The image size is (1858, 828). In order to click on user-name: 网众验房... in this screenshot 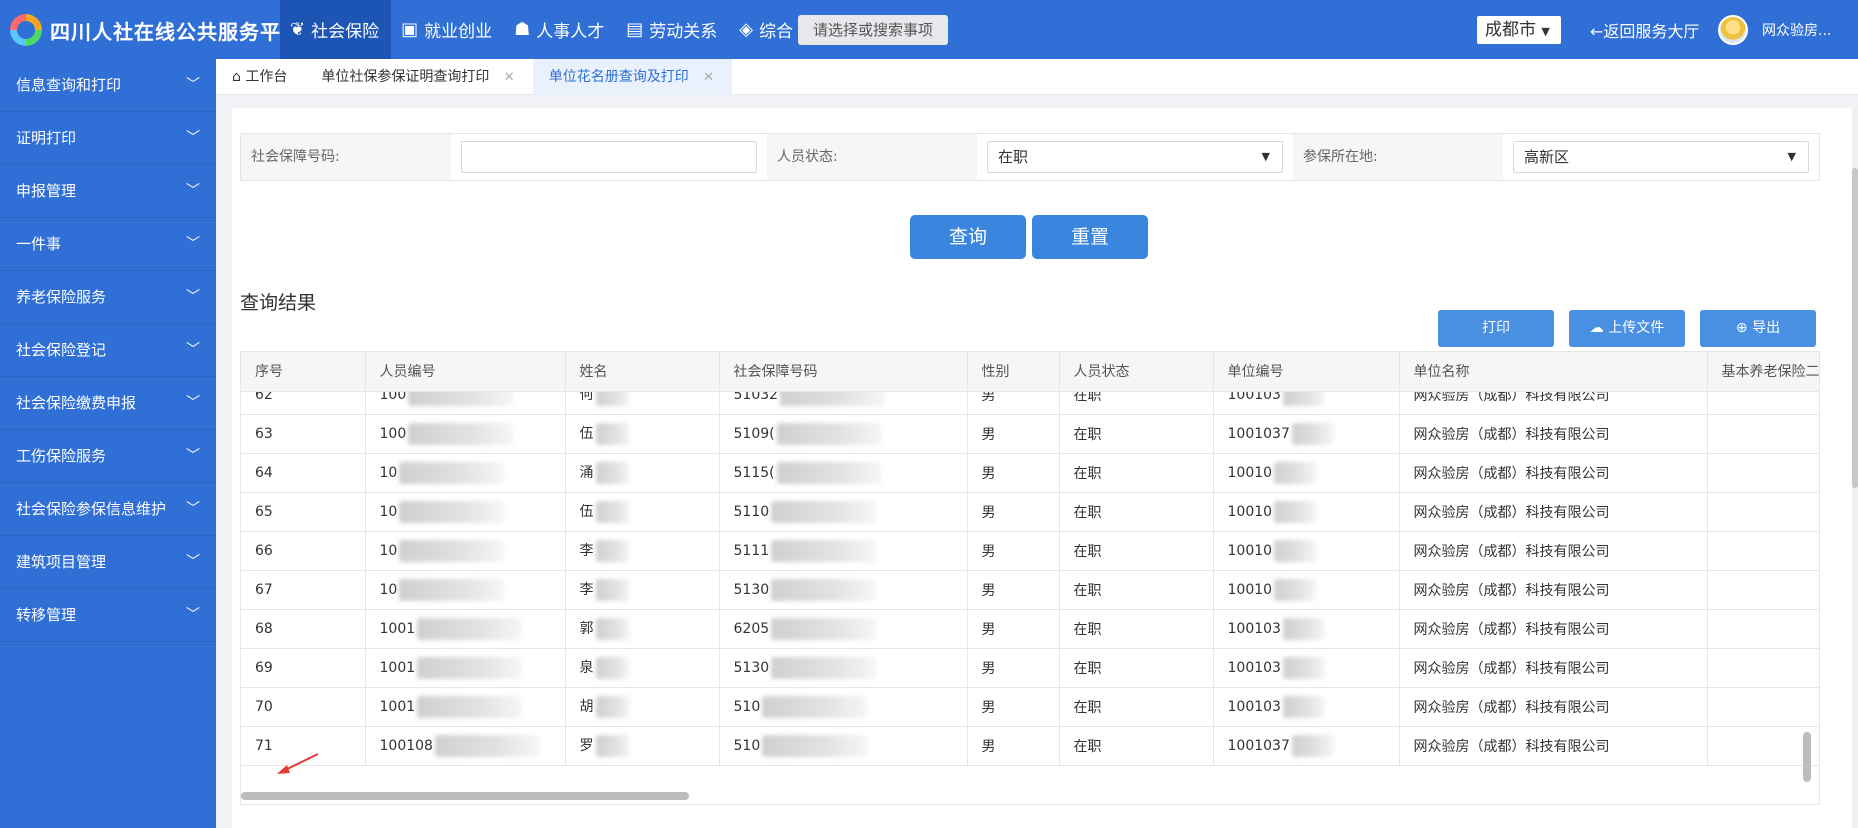, I will do `click(1796, 30)`.